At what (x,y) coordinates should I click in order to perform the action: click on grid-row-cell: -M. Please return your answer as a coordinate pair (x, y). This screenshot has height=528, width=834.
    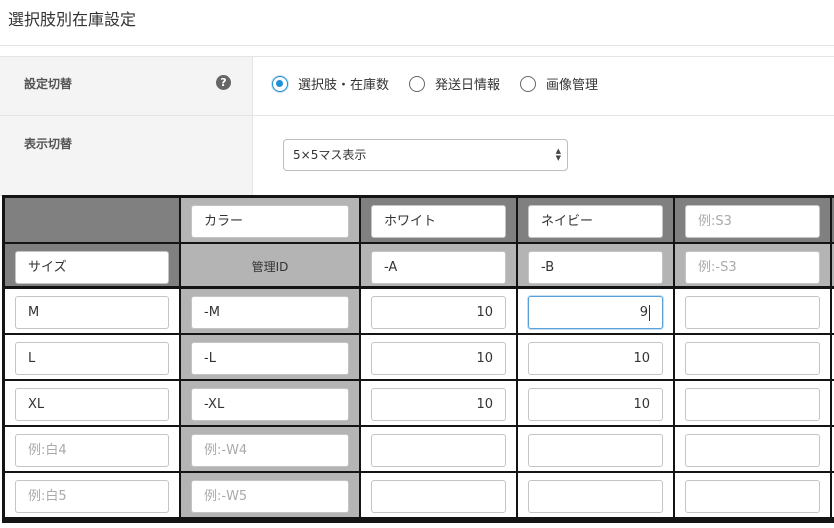
    Looking at the image, I should click on (270, 311).